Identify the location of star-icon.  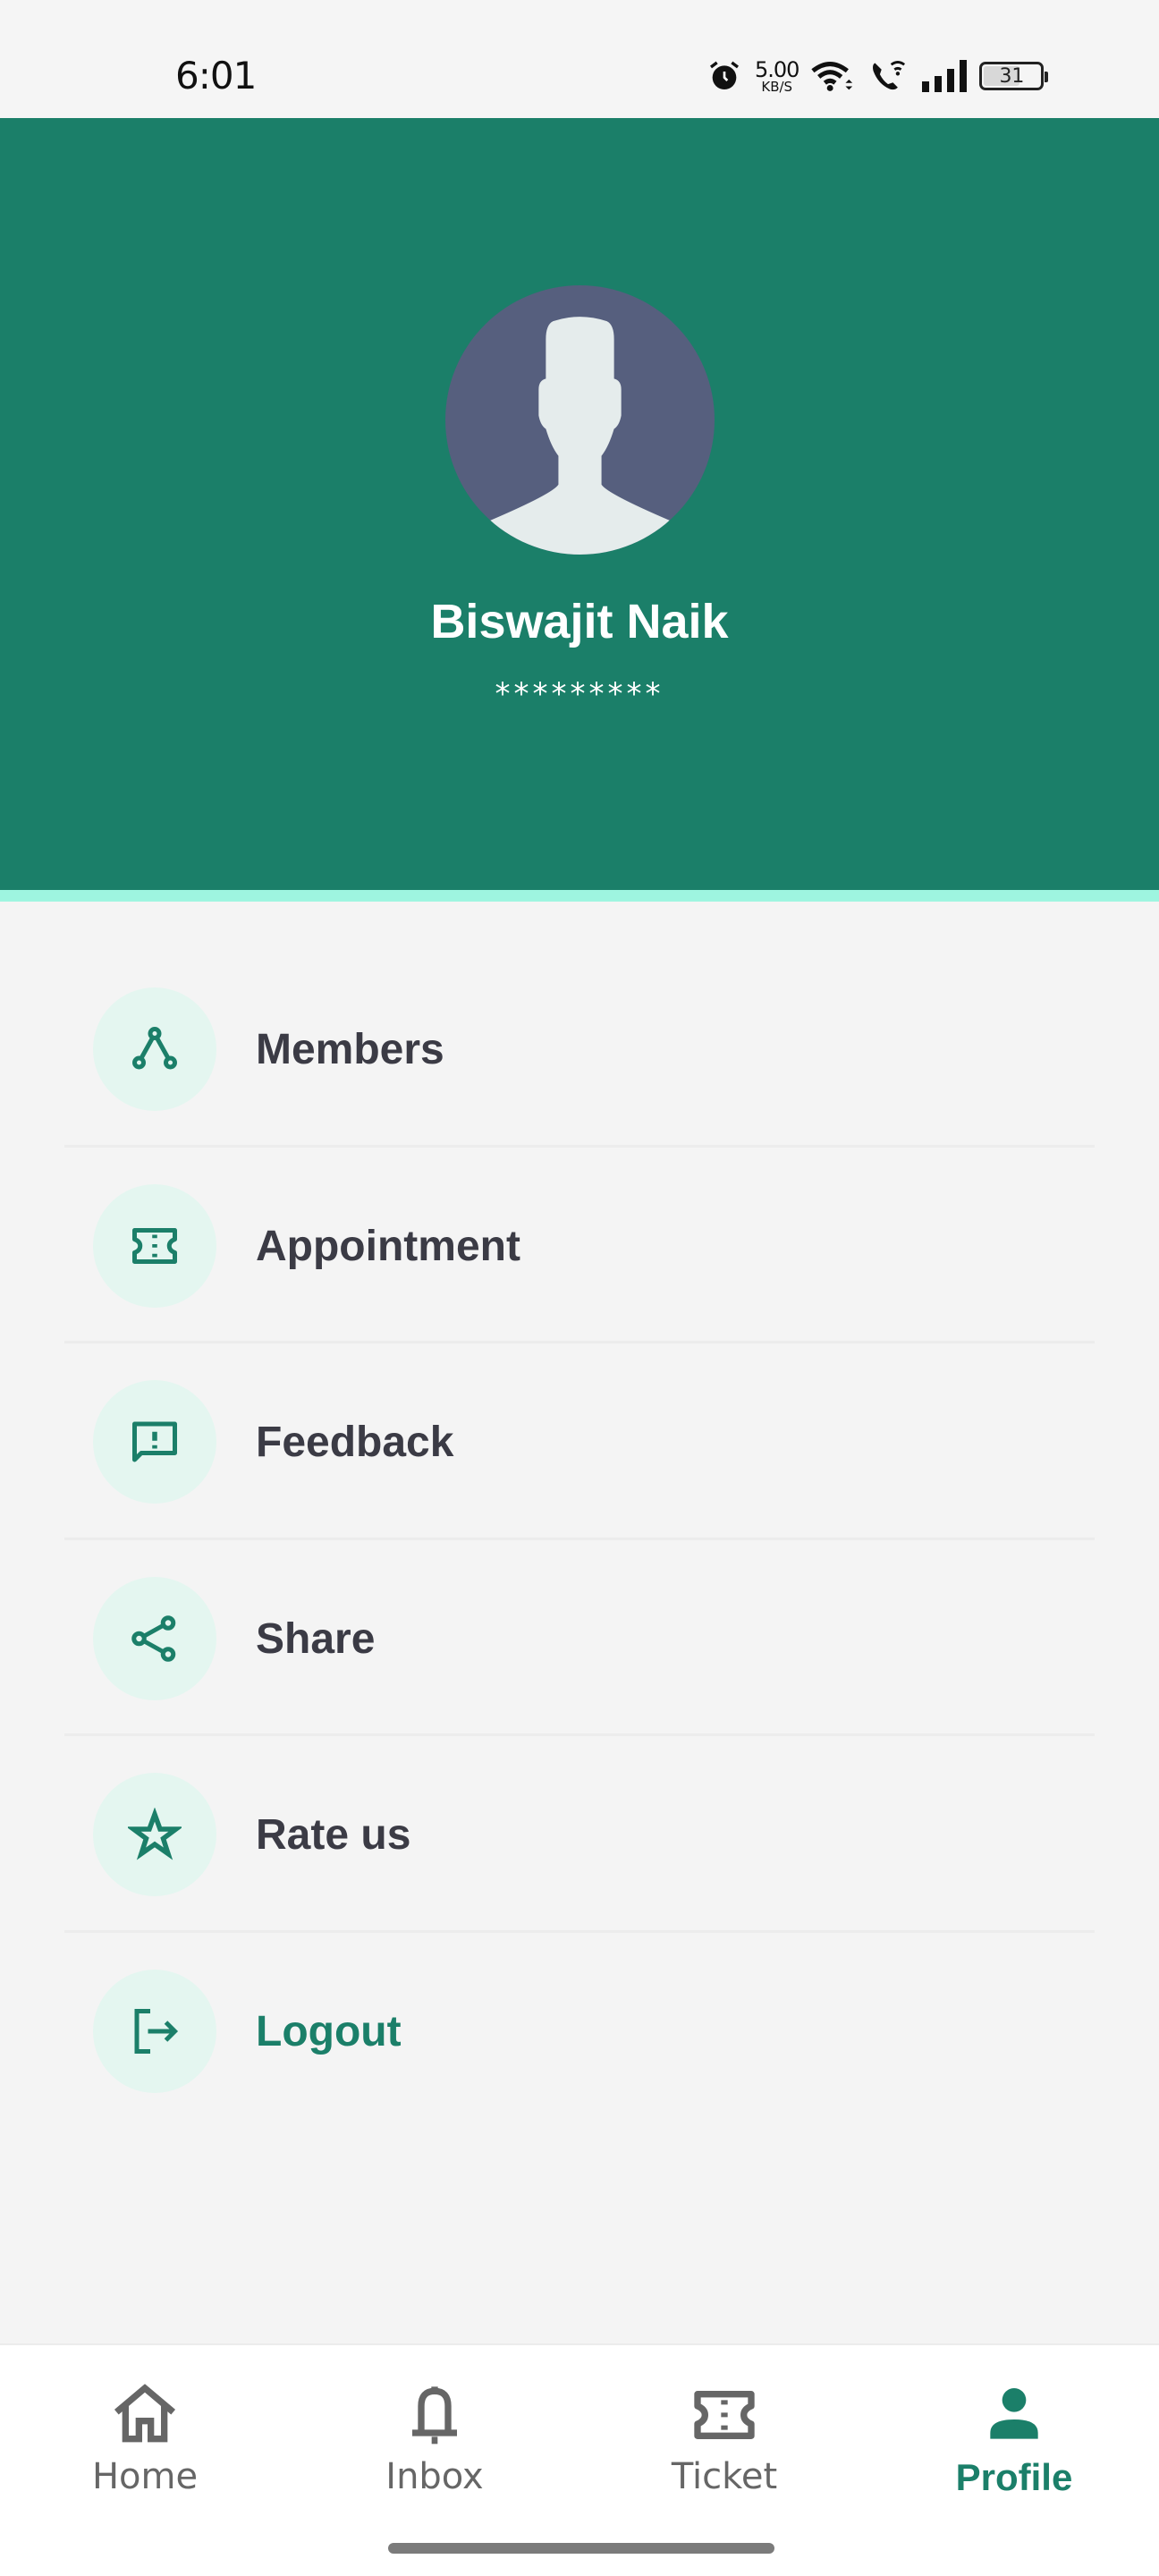
(154, 1835).